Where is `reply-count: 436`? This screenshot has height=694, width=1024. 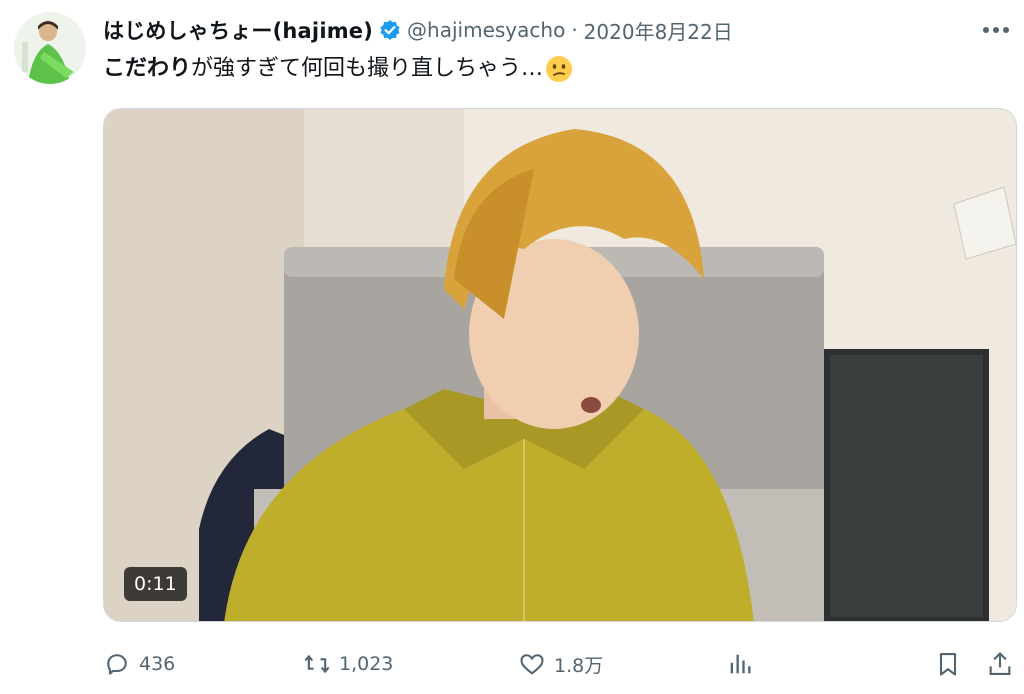
reply-count: 436 is located at coordinates (157, 664).